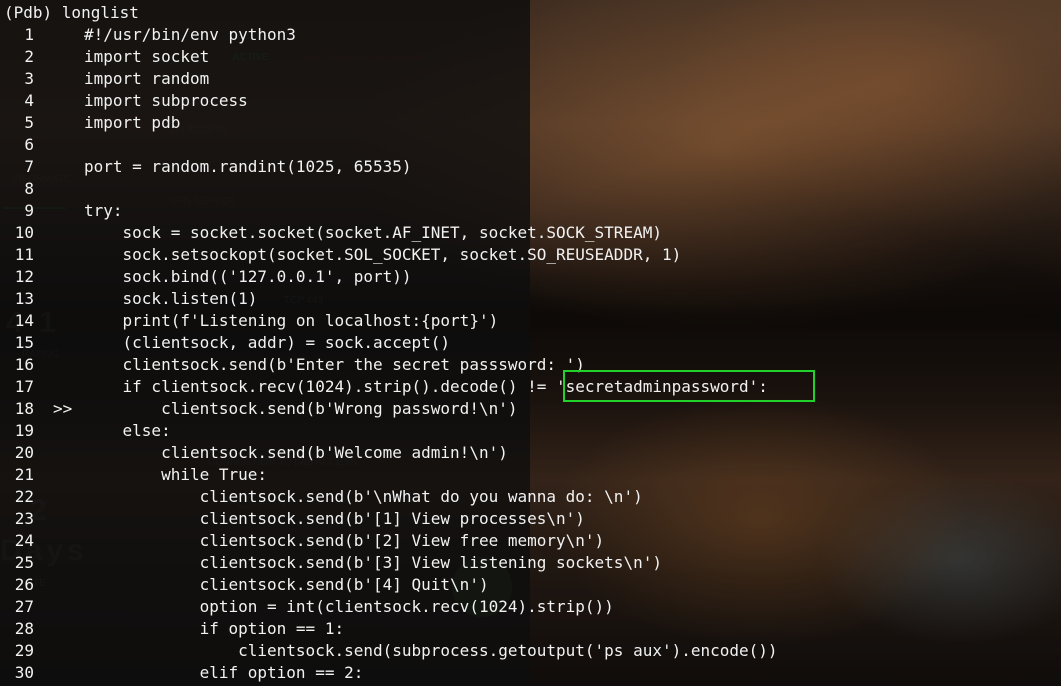 The image size is (1061, 686). Describe the element at coordinates (24, 276) in the screenshot. I see `line-number: 12` at that location.